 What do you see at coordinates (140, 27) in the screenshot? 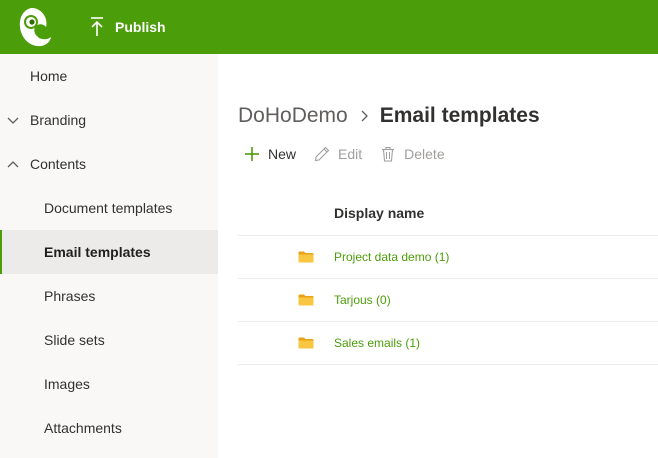
I see `publish-label: Publish` at bounding box center [140, 27].